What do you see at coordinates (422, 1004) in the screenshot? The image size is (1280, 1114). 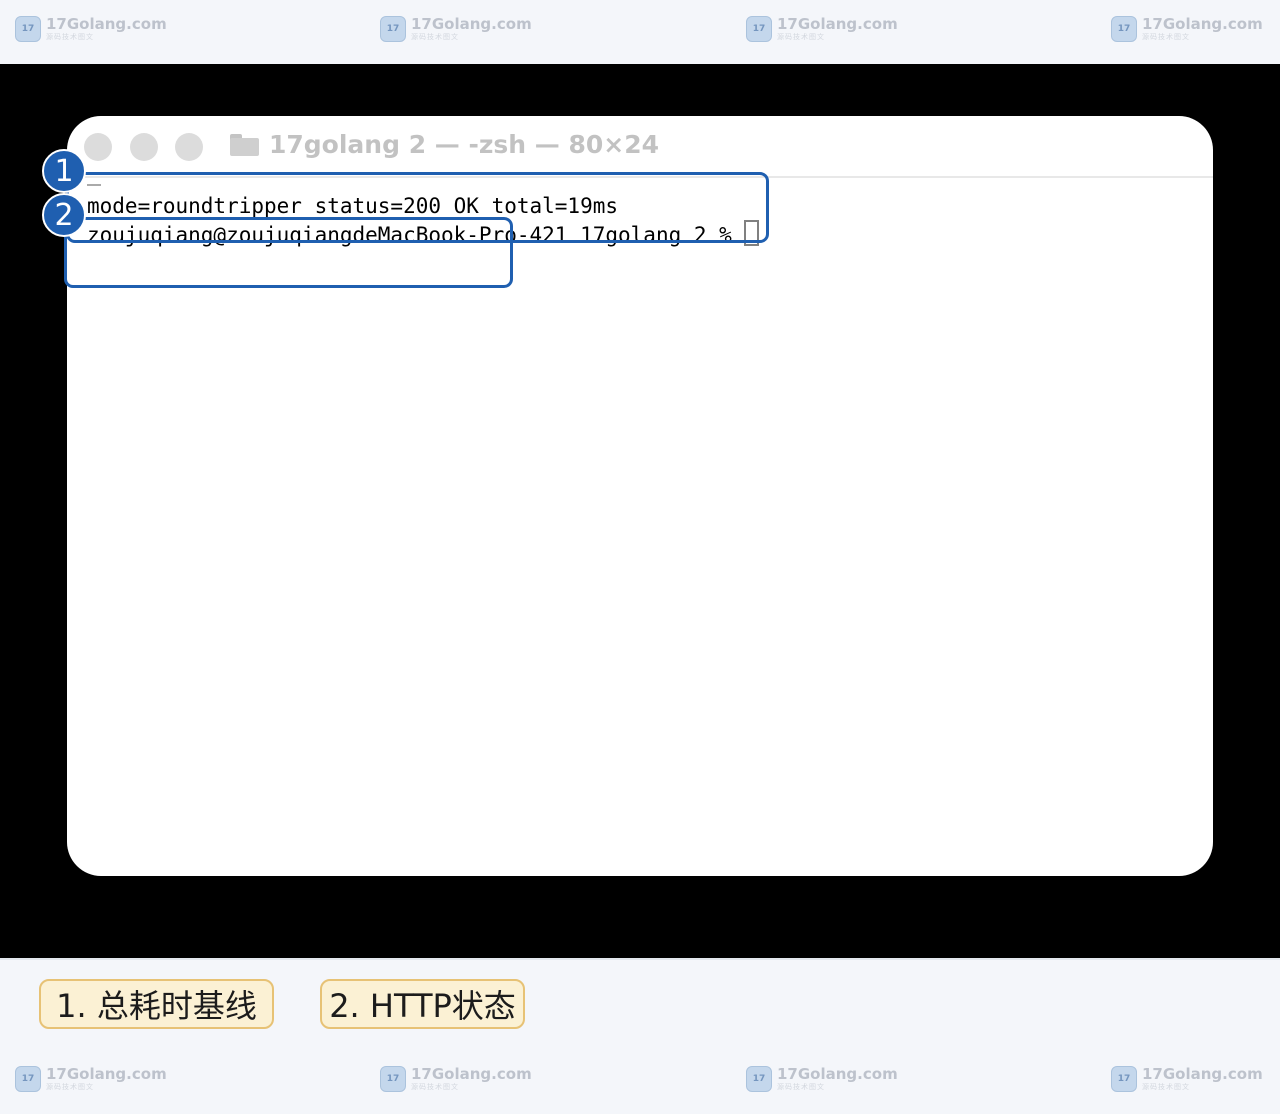 I see `legend-http-status: 2. HTTP状态` at bounding box center [422, 1004].